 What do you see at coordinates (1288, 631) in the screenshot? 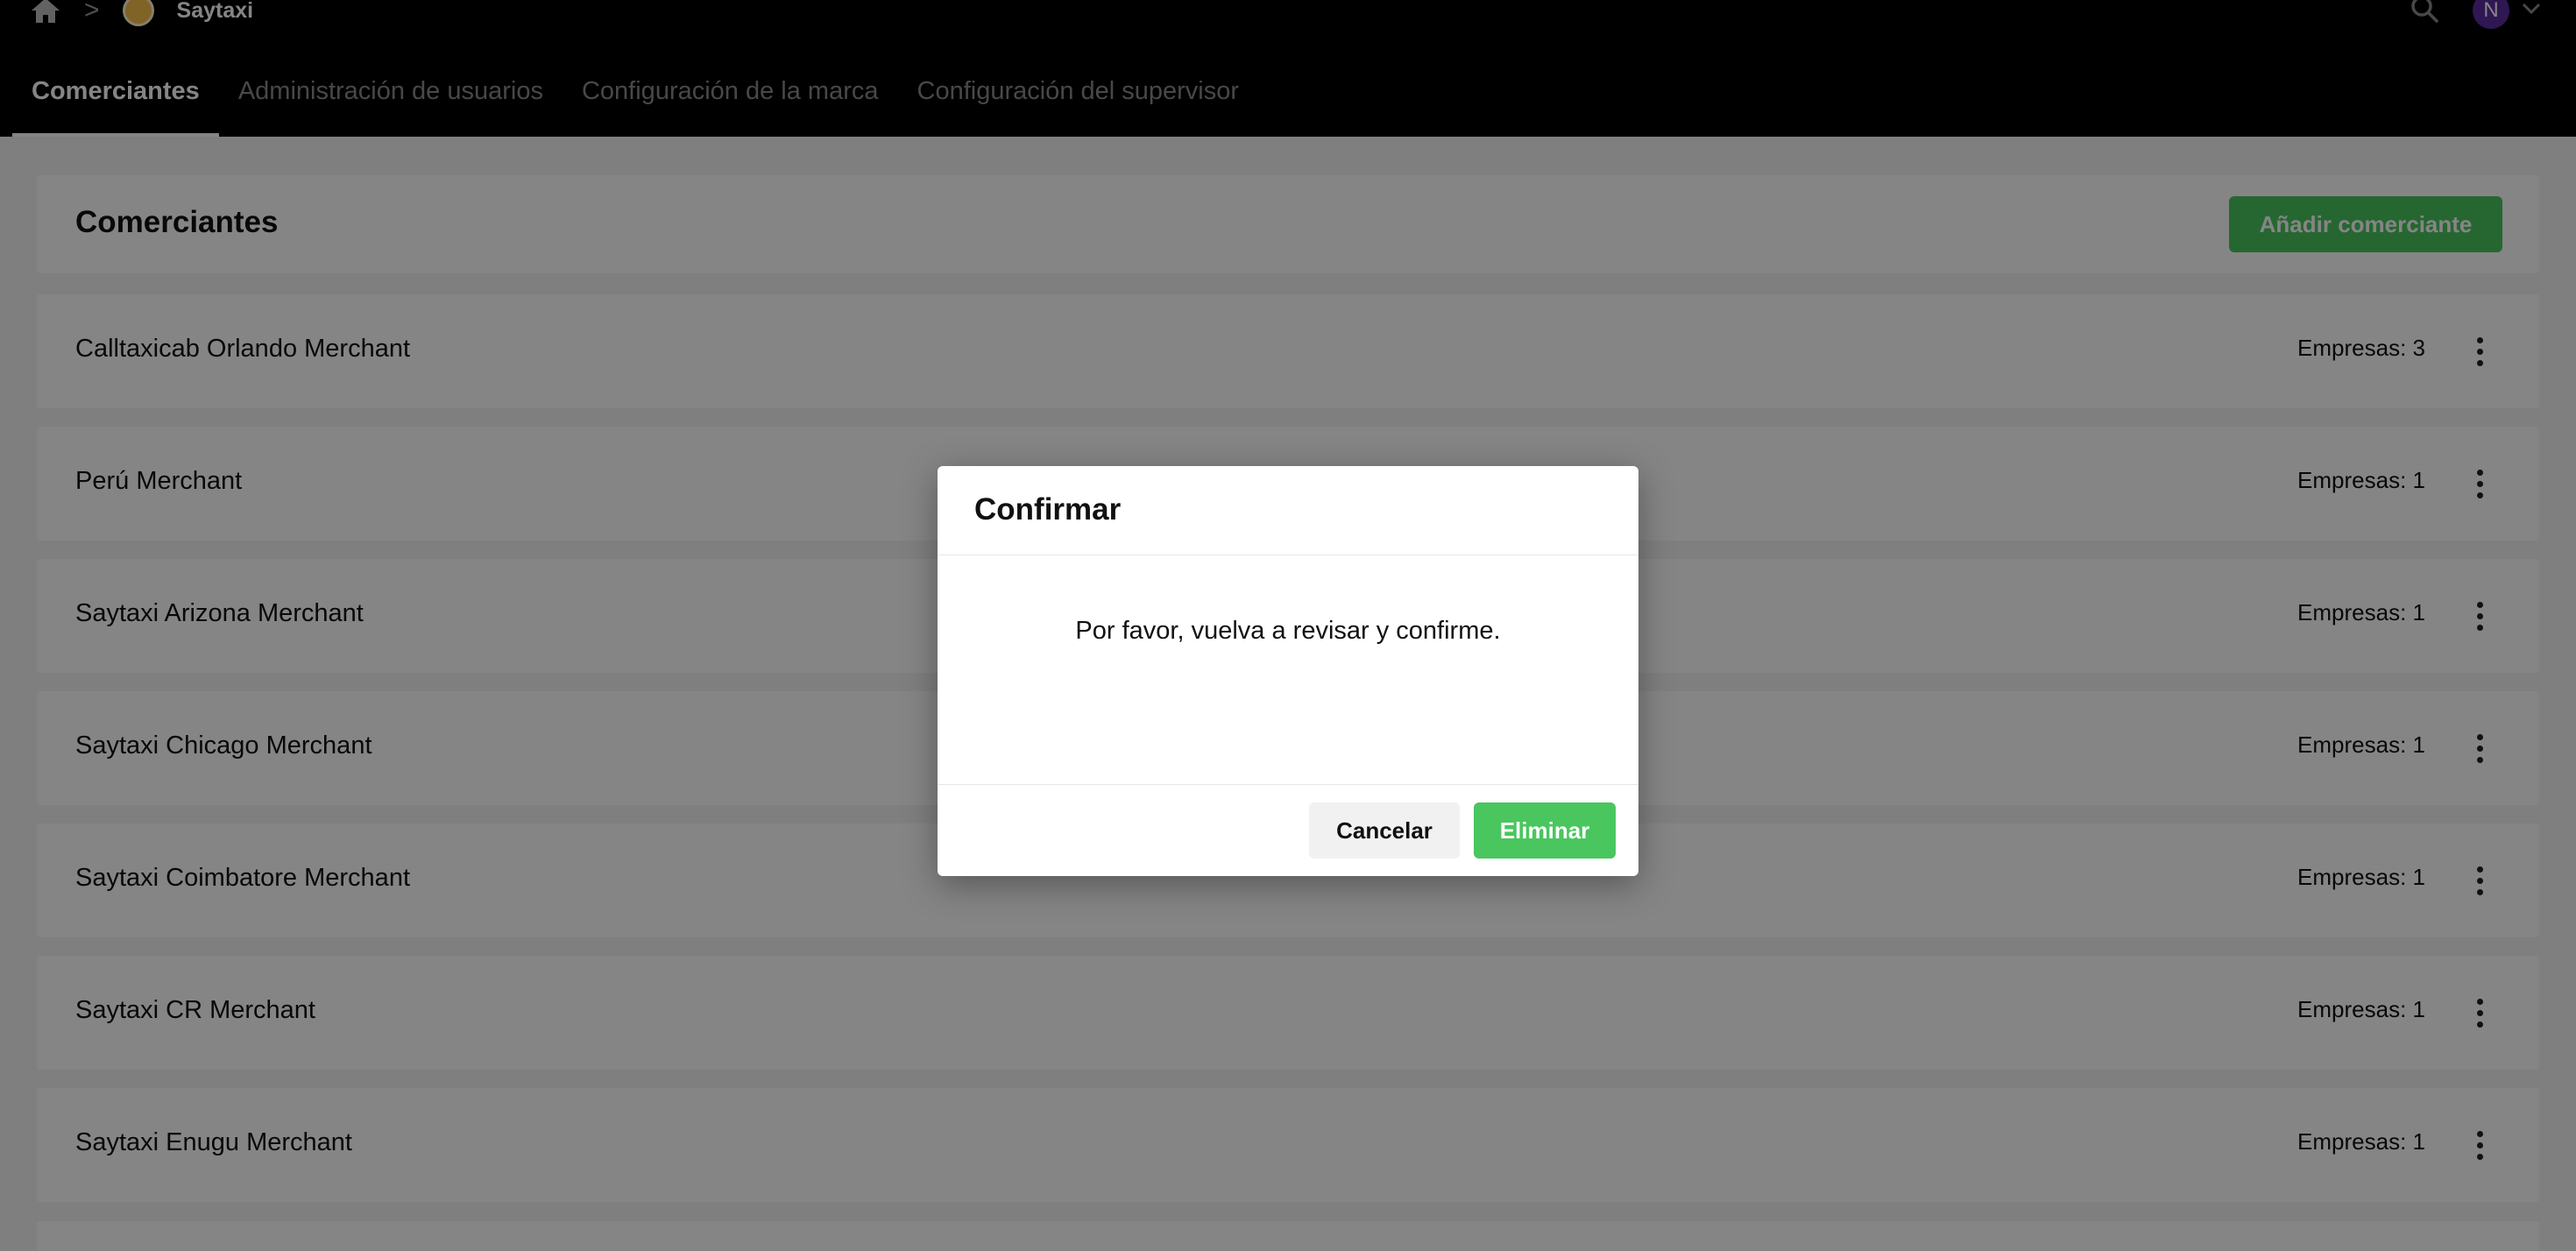
I see `dialog-message: Por favor, vuelva a revisar y confirme.` at bounding box center [1288, 631].